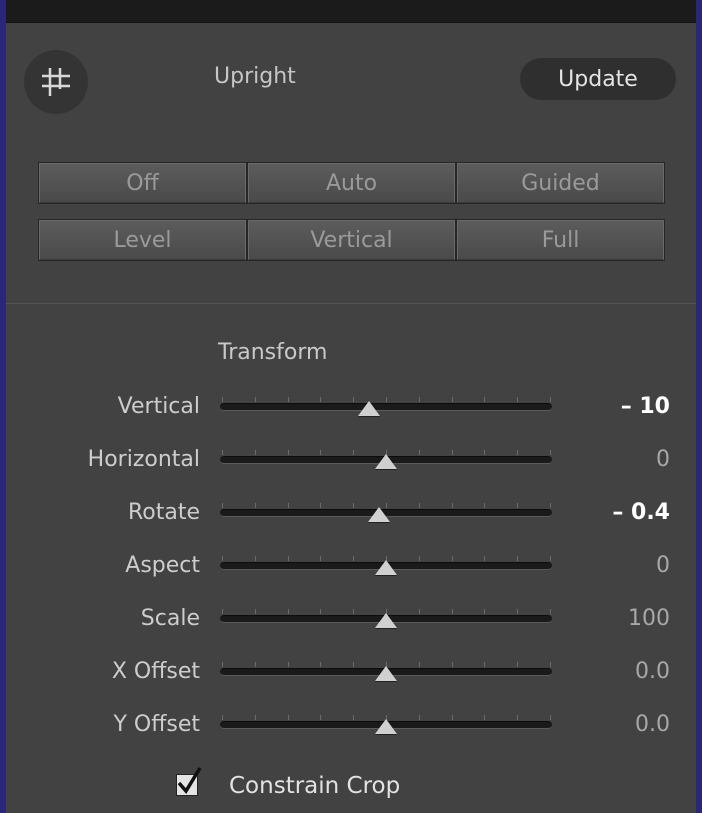 This screenshot has height=813, width=702. I want to click on upright-mode-row-2: Level Vertical Full, so click(351, 240).